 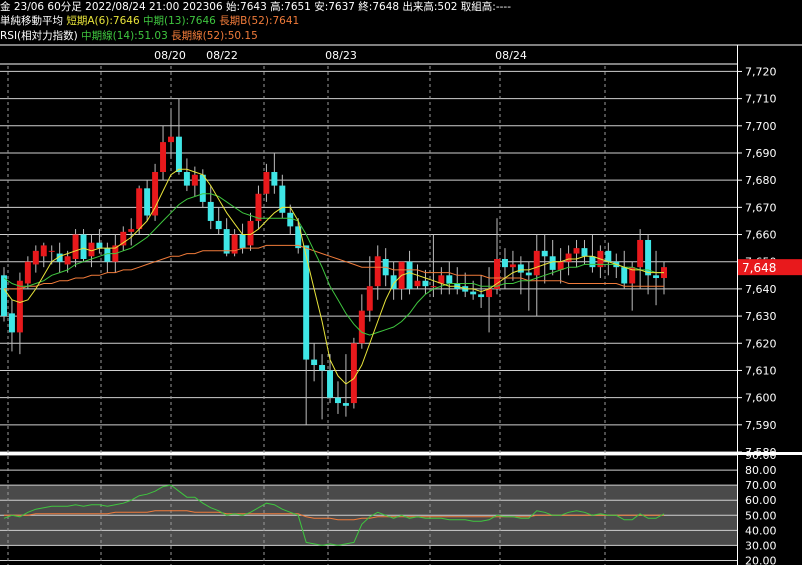 What do you see at coordinates (341, 55) in the screenshot?
I see `date-label: 08/23` at bounding box center [341, 55].